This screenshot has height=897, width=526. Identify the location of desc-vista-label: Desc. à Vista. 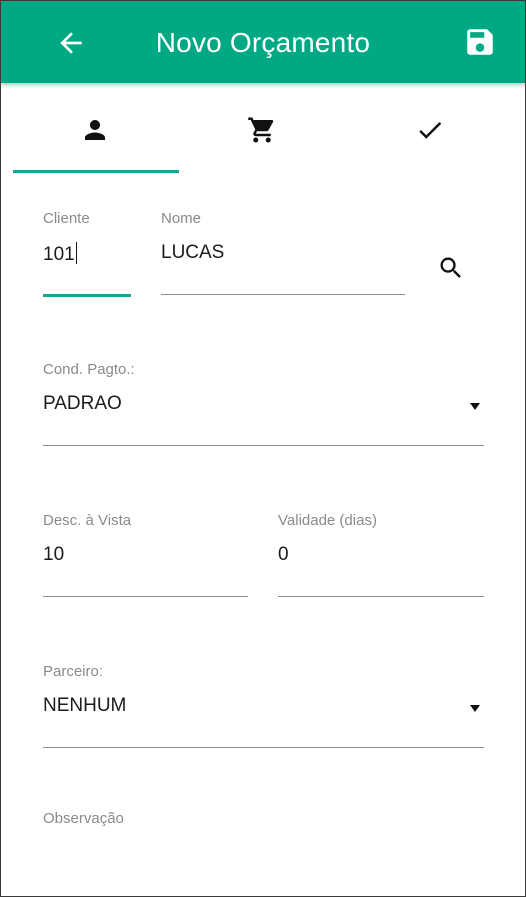
(87, 520).